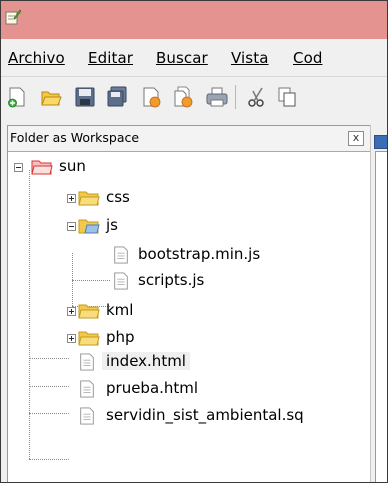  What do you see at coordinates (146, 361) in the screenshot?
I see `tree-item-label: index.html` at bounding box center [146, 361].